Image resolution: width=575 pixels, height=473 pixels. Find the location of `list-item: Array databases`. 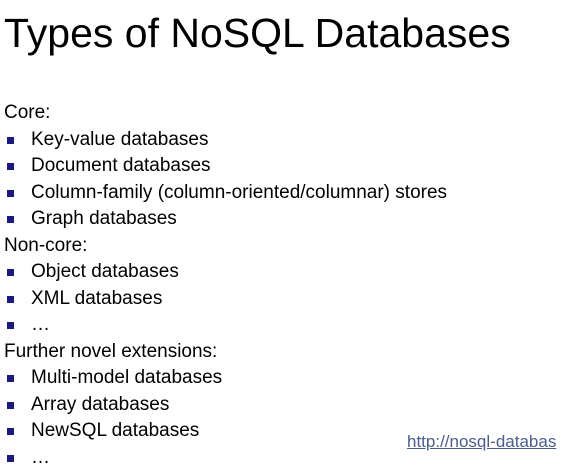

list-item: Array databases is located at coordinates (289, 405).